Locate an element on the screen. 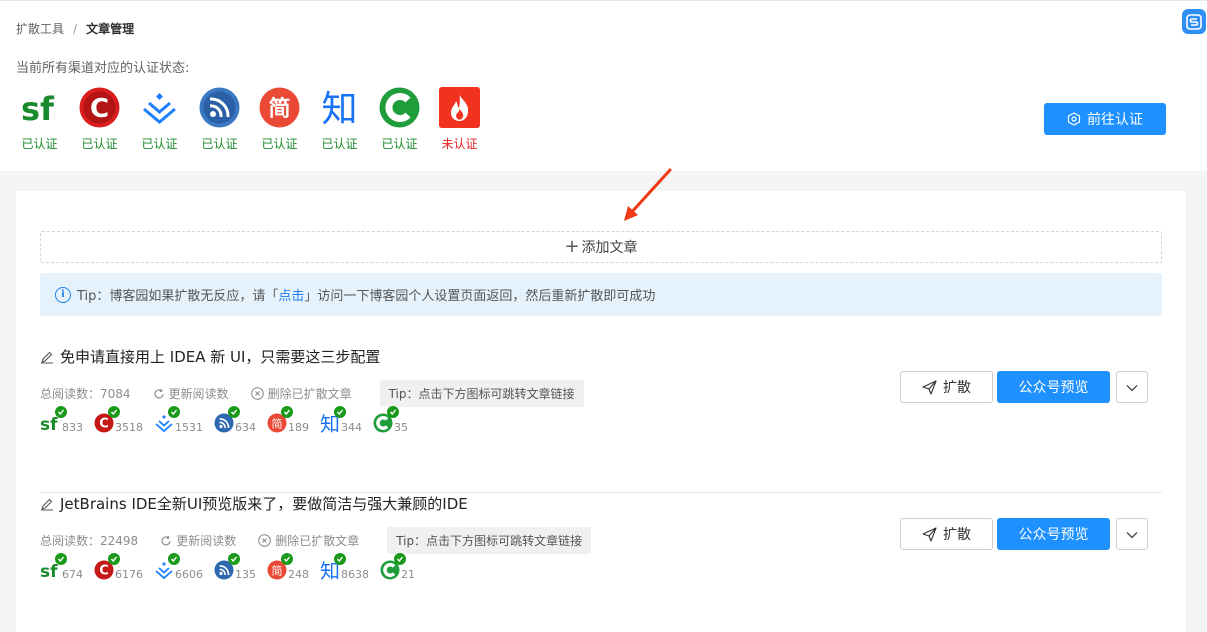  juejin-icon is located at coordinates (159, 107).